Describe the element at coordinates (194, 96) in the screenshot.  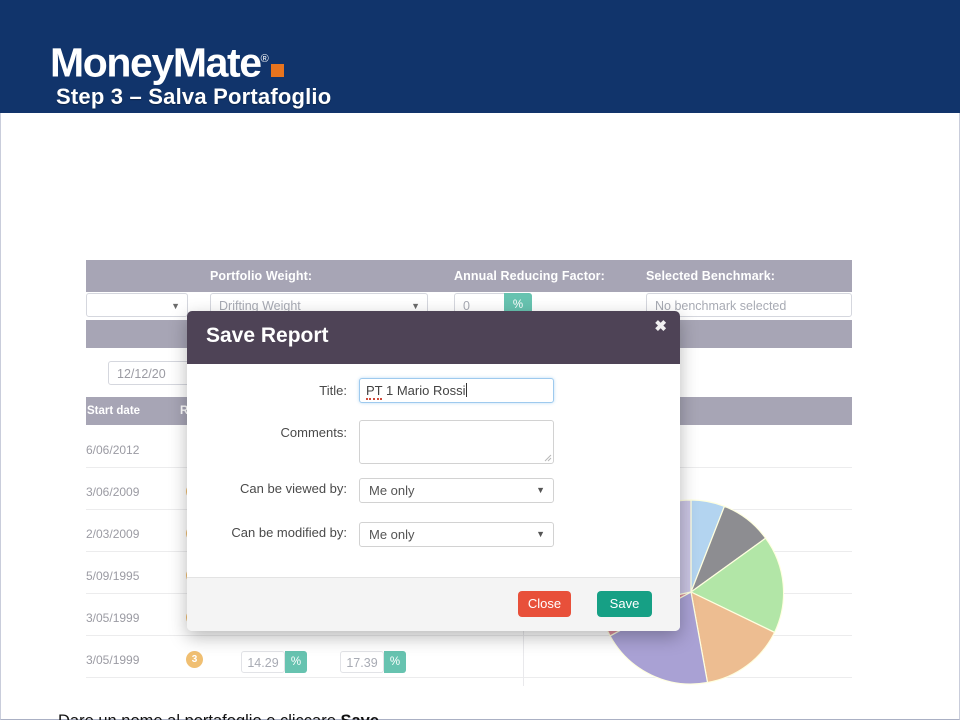
I see `page-title: Step 3 – Salva Portafoglio` at that location.